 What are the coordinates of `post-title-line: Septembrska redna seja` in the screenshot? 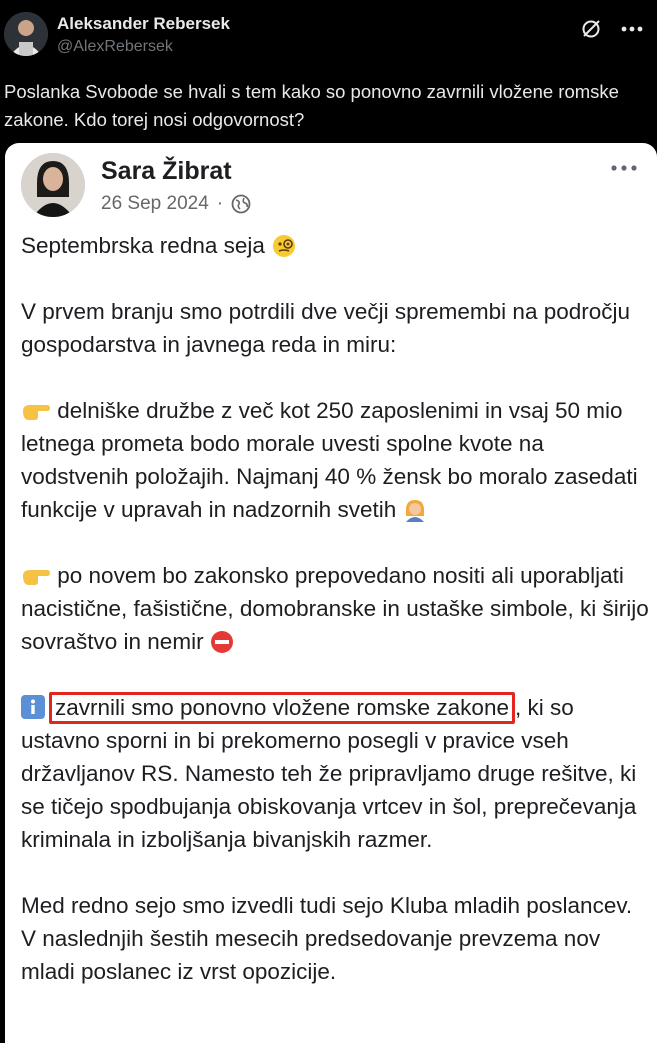 It's located at (335, 245).